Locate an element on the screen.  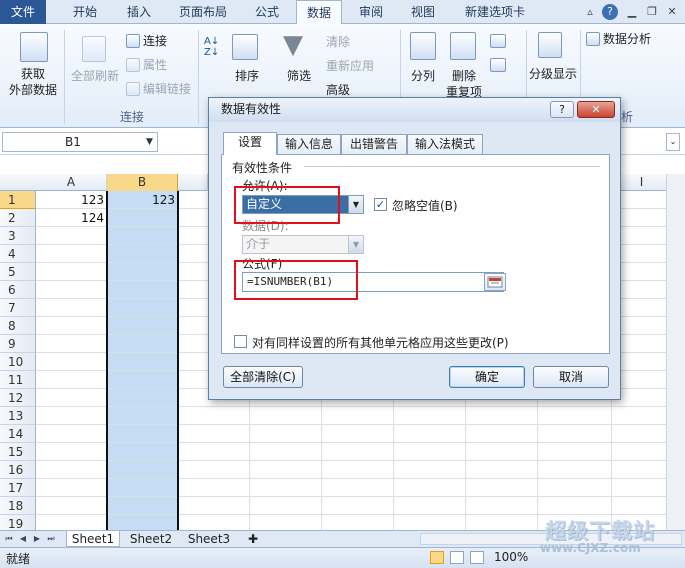
advanced-button: 高级 is located at coordinates (338, 90).